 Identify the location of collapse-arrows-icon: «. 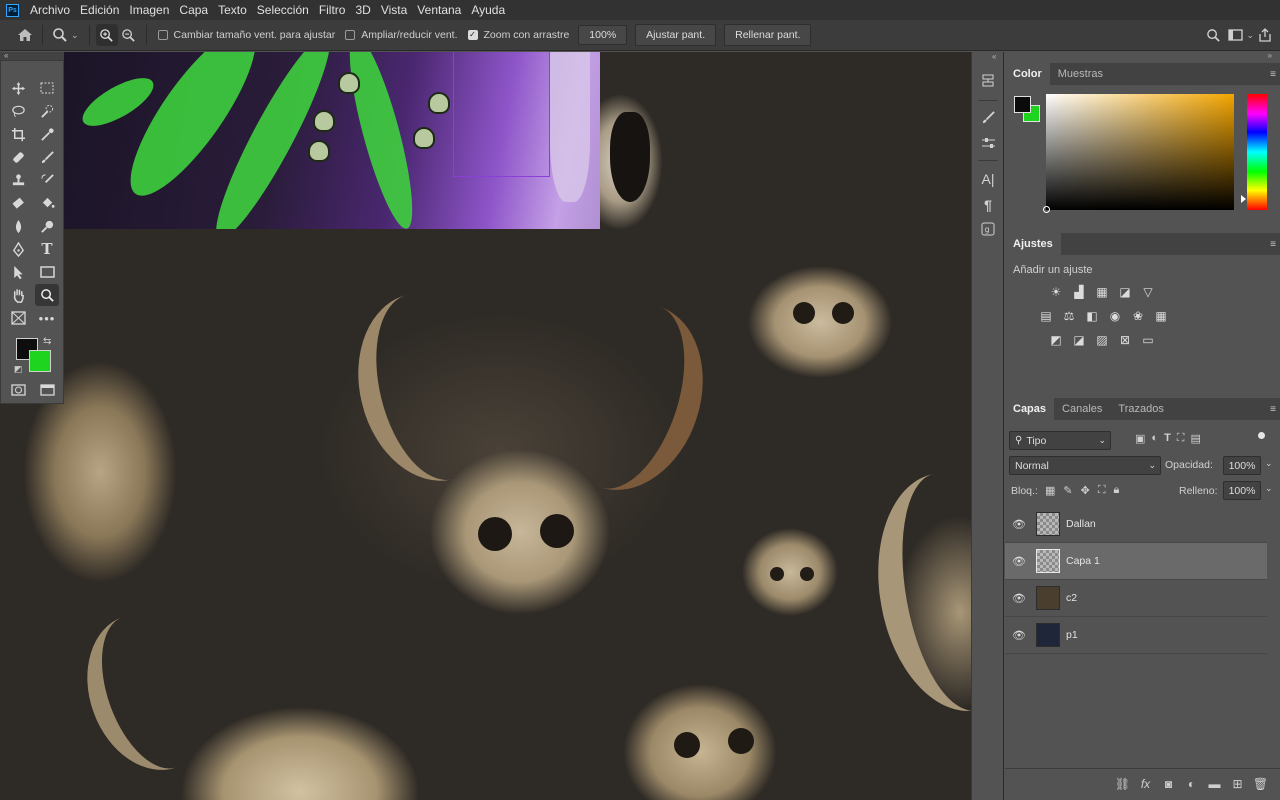
(6, 55).